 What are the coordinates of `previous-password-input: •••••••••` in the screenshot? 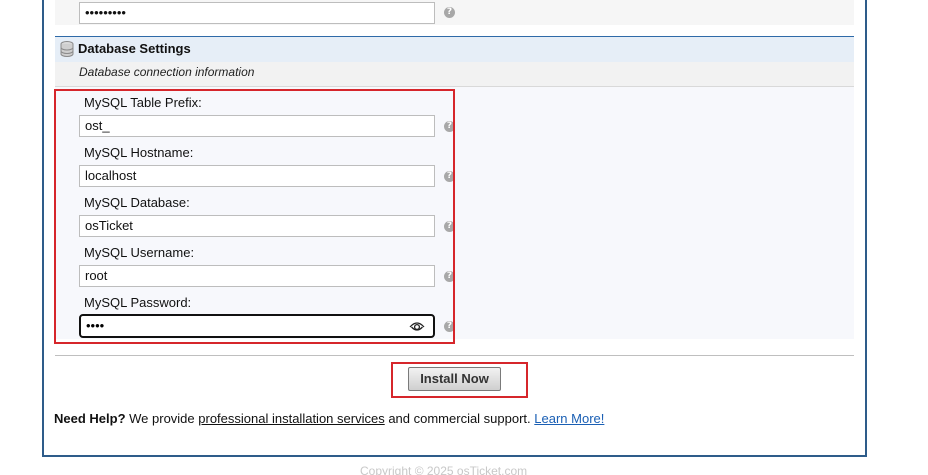 It's located at (257, 13).